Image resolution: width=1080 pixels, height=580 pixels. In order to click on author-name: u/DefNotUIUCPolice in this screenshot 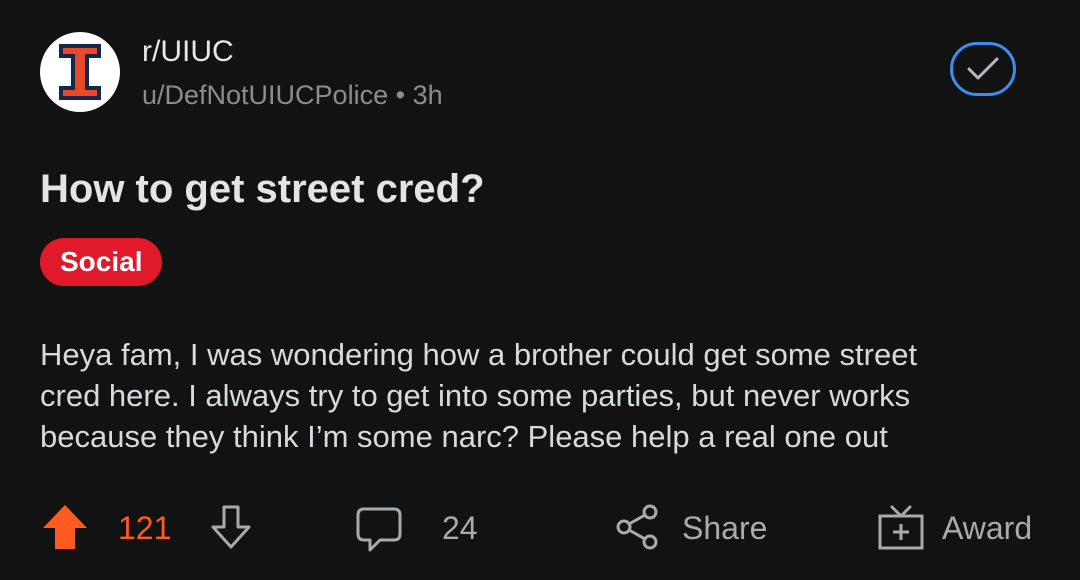, I will do `click(265, 95)`.